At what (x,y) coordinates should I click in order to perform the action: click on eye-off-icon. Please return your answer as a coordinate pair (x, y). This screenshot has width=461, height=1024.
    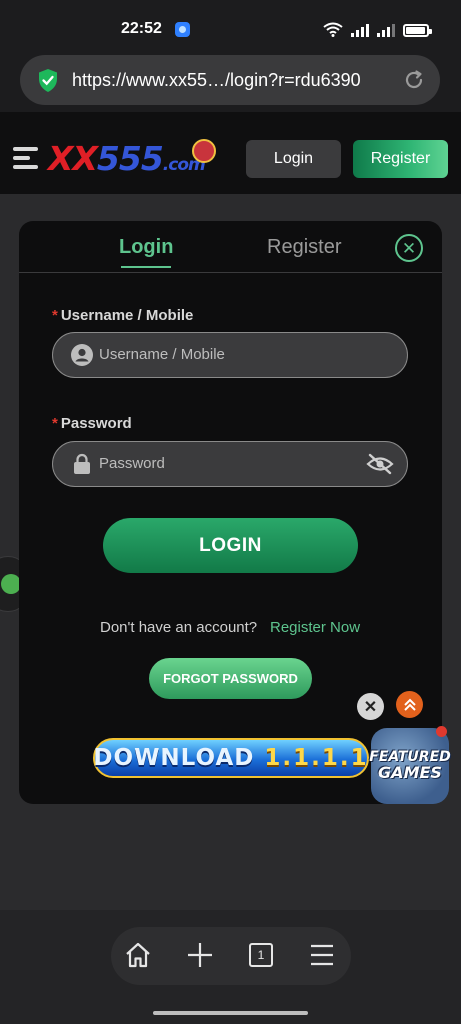
    Looking at the image, I should click on (380, 464).